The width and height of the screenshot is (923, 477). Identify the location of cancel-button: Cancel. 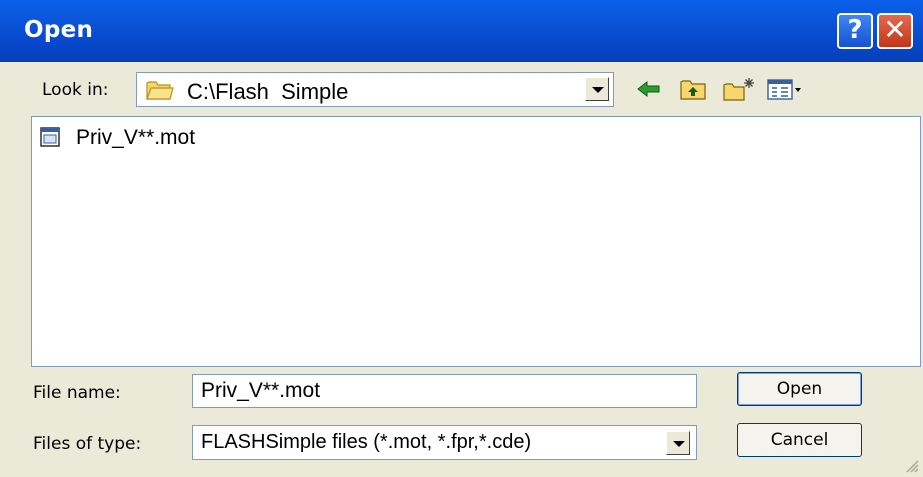
(799, 440).